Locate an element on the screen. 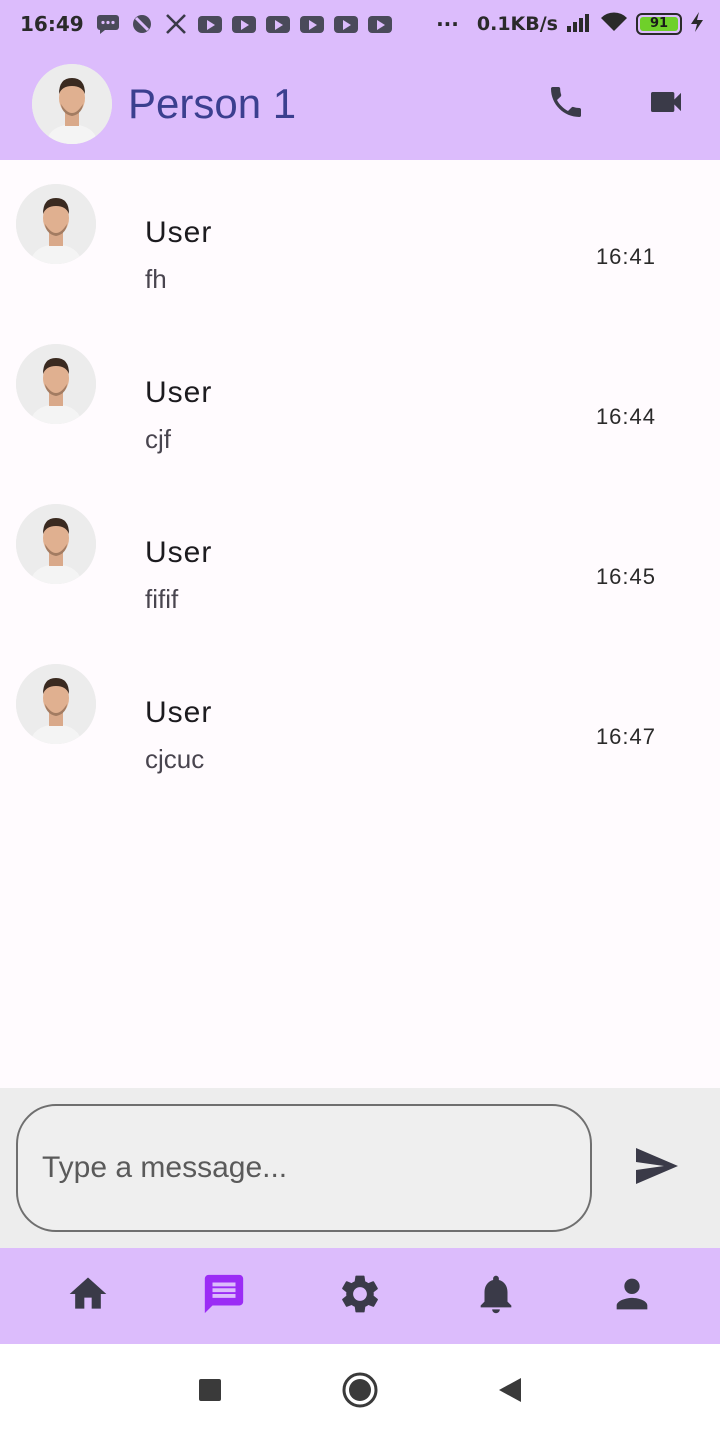 Image resolution: width=720 pixels, height=1440 pixels. home-icon is located at coordinates (88, 1296).